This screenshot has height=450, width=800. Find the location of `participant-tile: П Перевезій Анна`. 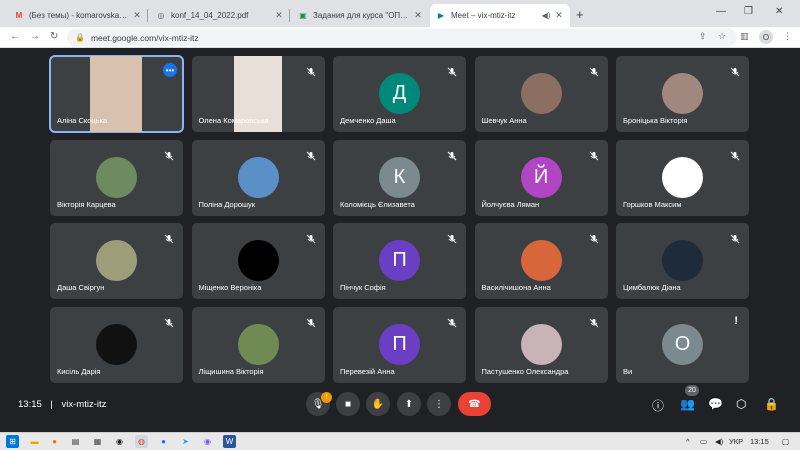

participant-tile: П Перевезій Анна is located at coordinates (399, 344).